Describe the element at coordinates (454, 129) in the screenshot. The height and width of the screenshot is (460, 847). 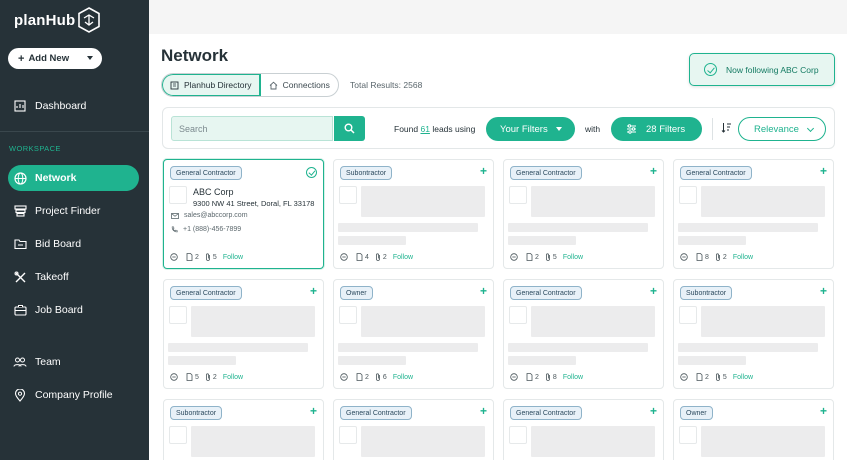
I see `found-suffix: leads using` at that location.